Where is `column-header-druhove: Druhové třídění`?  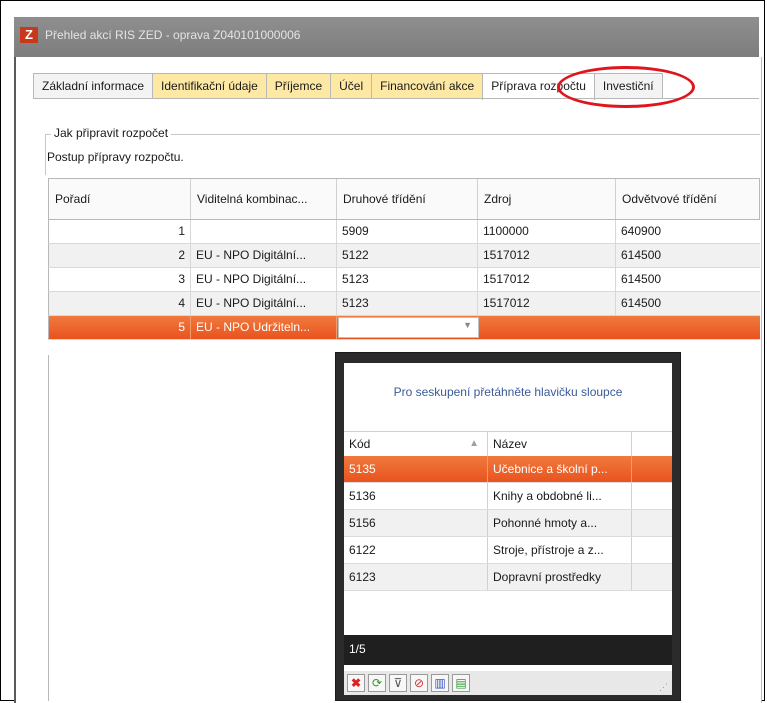
column-header-druhove: Druhové třídění is located at coordinates (407, 199).